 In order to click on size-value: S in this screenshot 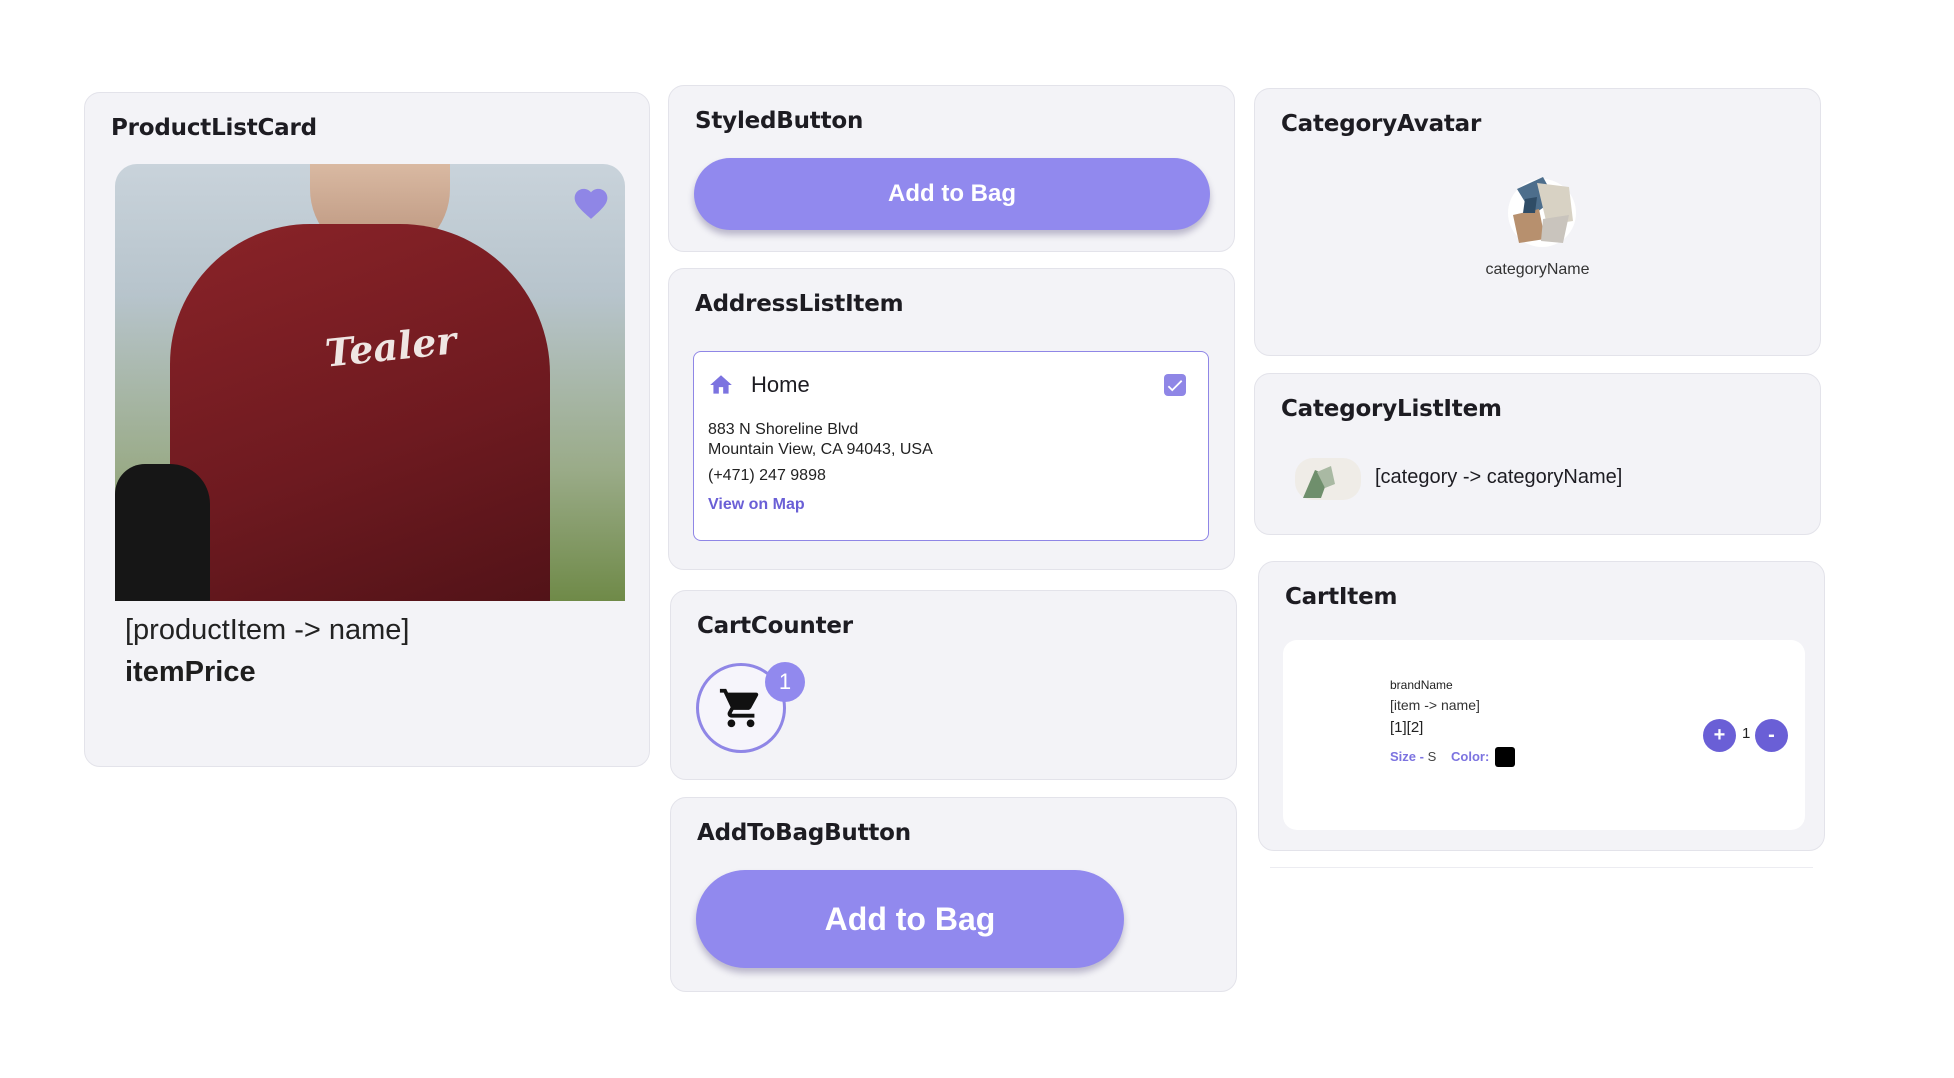, I will do `click(1432, 756)`.